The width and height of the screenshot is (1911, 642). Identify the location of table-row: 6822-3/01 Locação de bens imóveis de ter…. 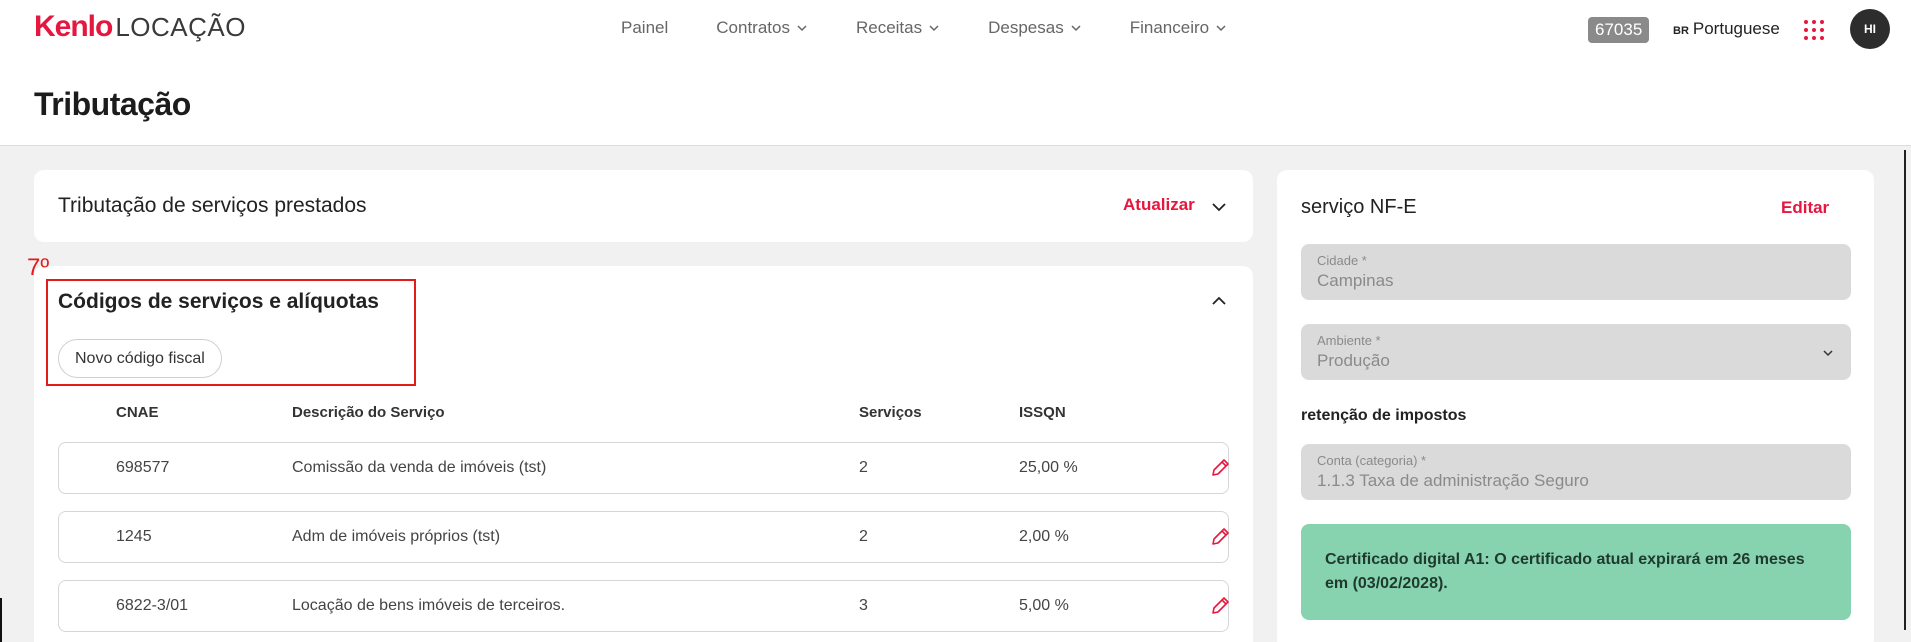
(643, 606).